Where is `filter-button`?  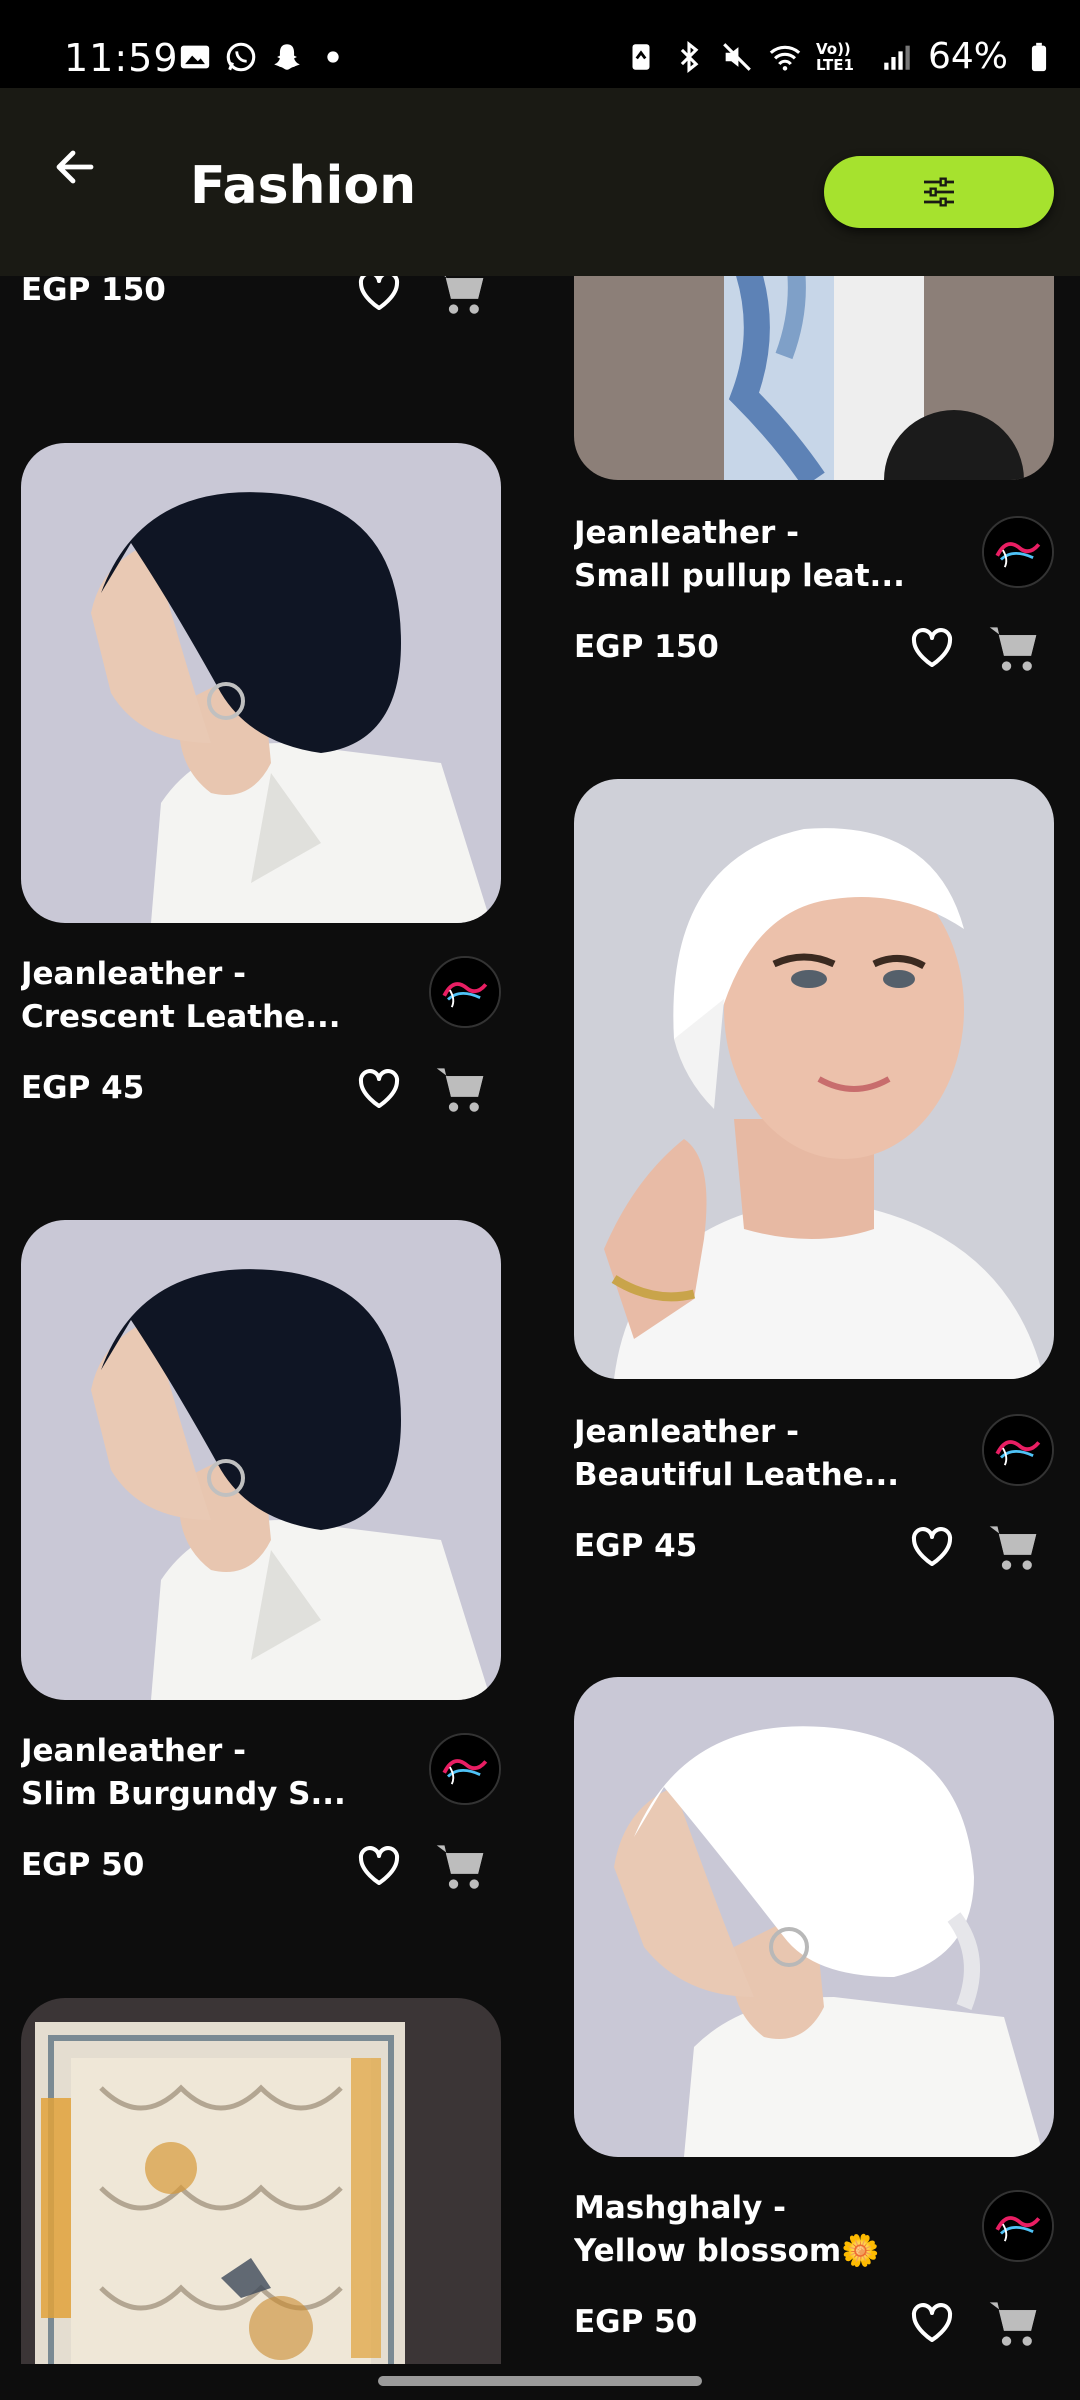 filter-button is located at coordinates (939, 192).